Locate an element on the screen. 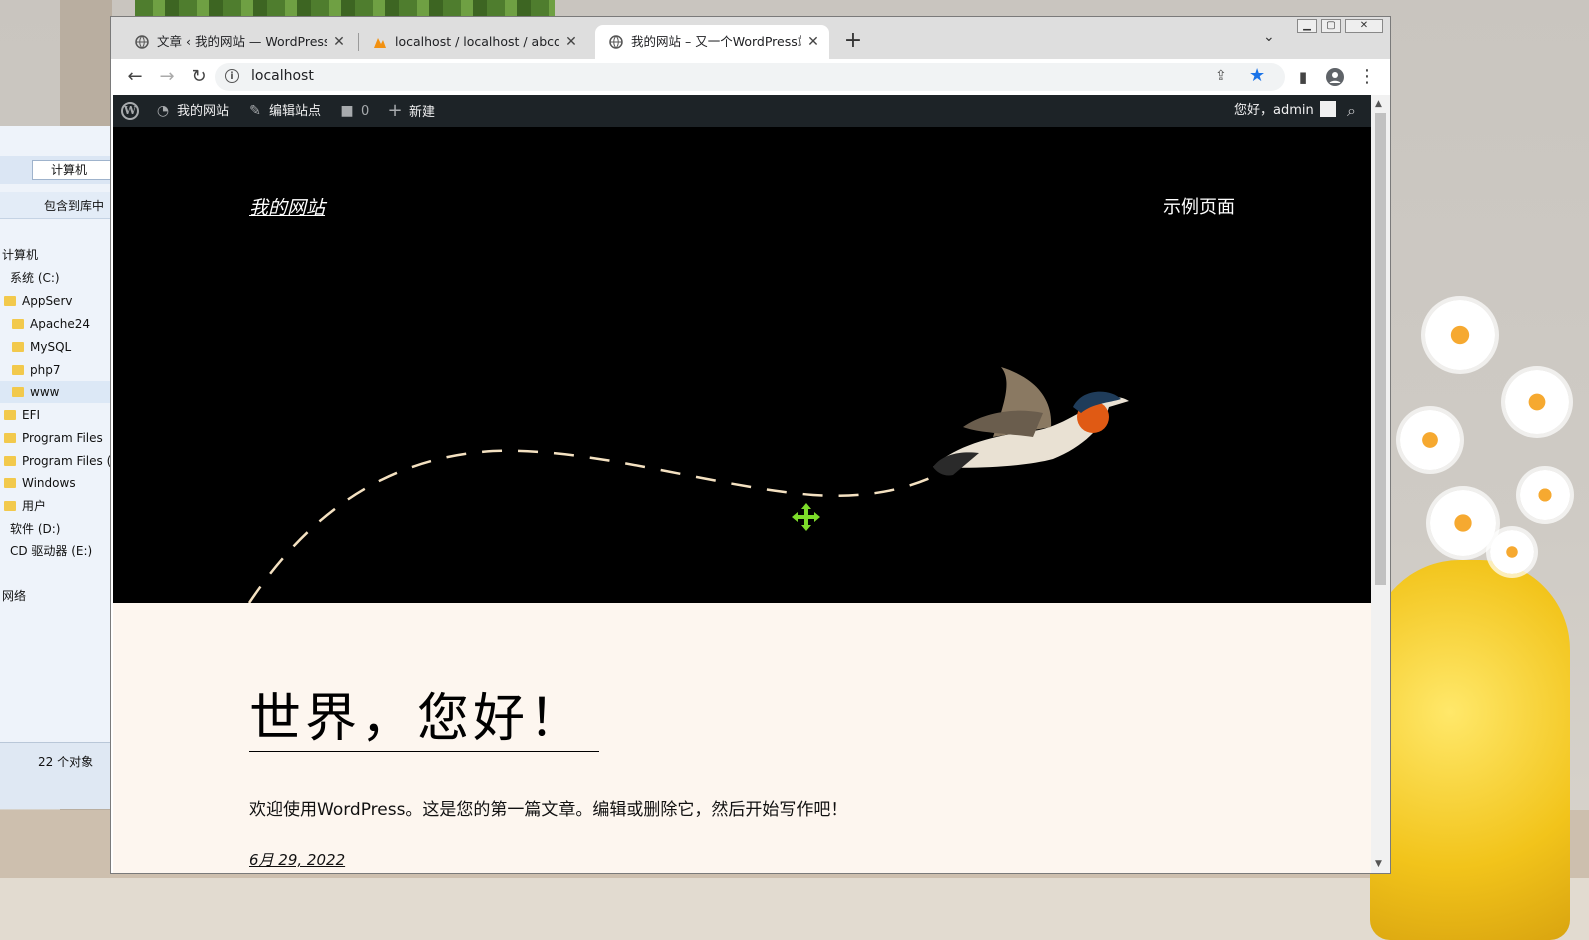  tree-item: 网络 is located at coordinates (14, 596).